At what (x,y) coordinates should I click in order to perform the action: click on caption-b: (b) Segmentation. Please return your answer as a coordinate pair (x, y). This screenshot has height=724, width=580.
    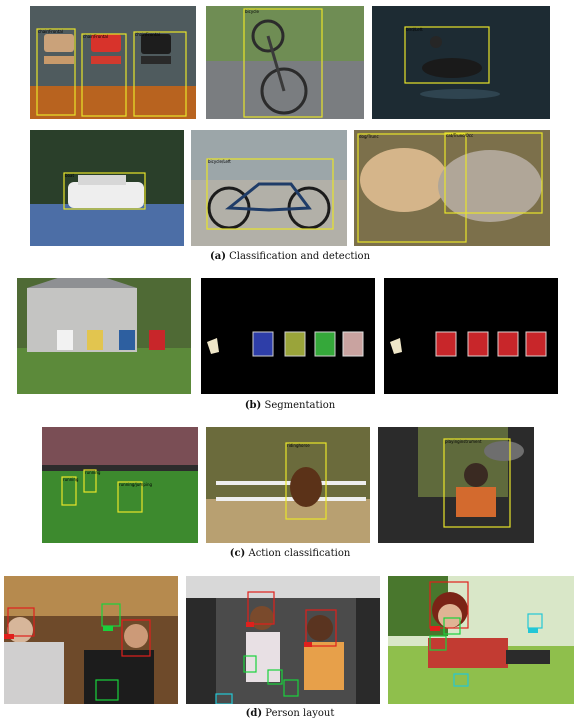
    Looking at the image, I should click on (290, 405).